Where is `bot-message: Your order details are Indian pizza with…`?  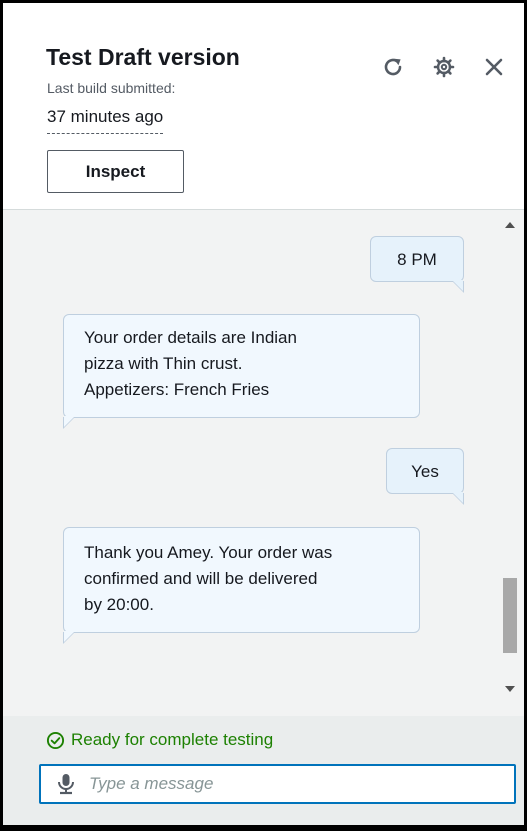 bot-message: Your order details are Indian pizza with… is located at coordinates (241, 371).